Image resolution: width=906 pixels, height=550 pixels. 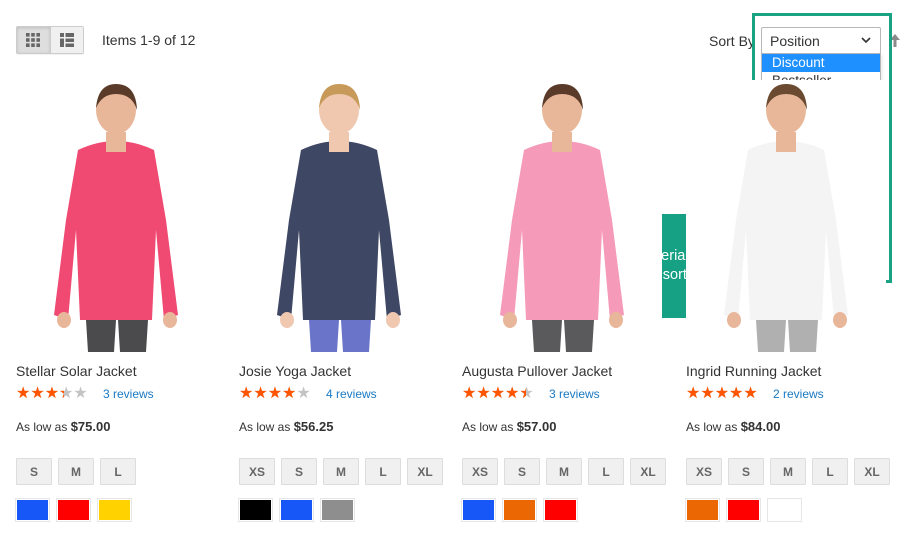 I want to click on reviews-link: 4 reviews, so click(x=351, y=394).